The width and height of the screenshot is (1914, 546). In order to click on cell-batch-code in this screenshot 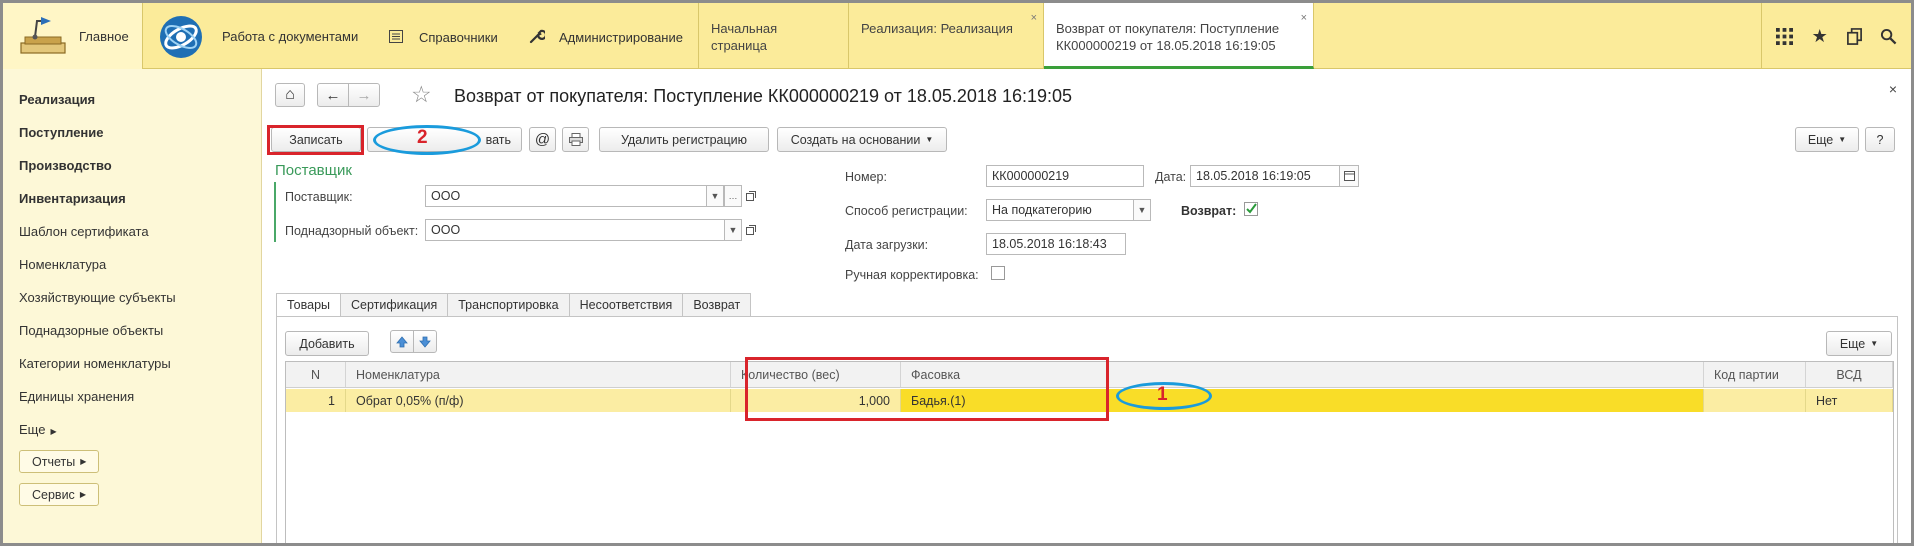, I will do `click(1755, 400)`.